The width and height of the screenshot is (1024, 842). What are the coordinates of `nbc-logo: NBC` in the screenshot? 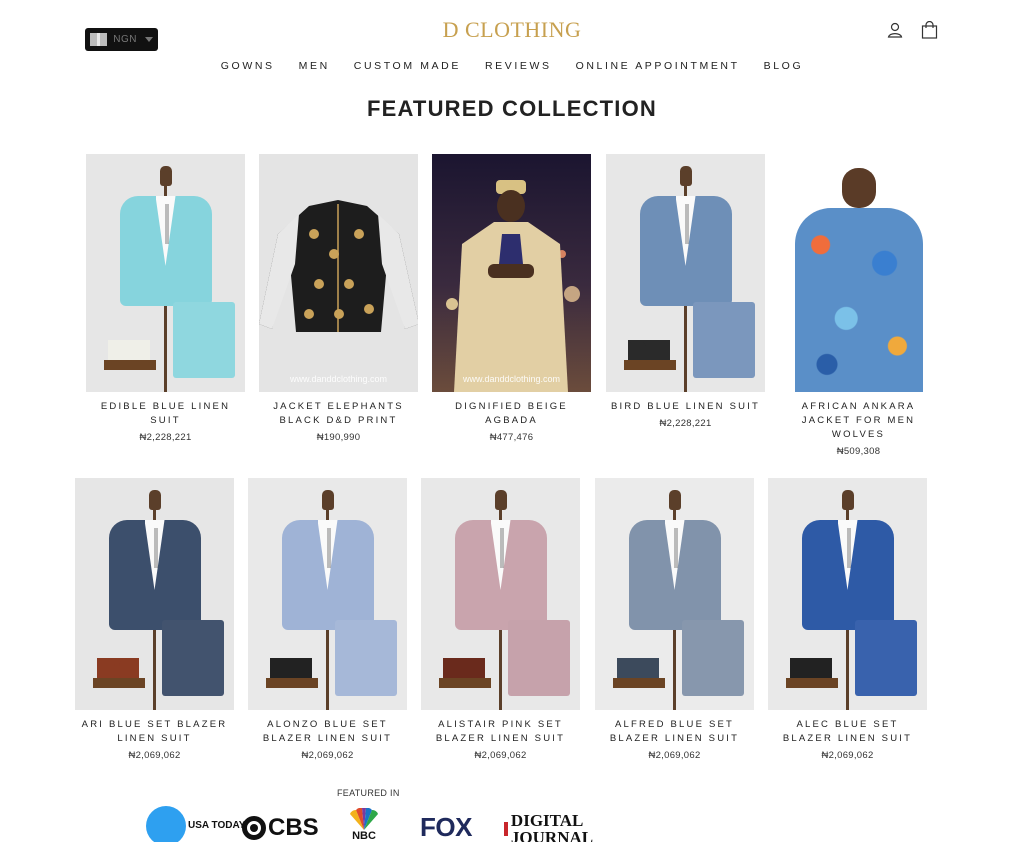 It's located at (364, 825).